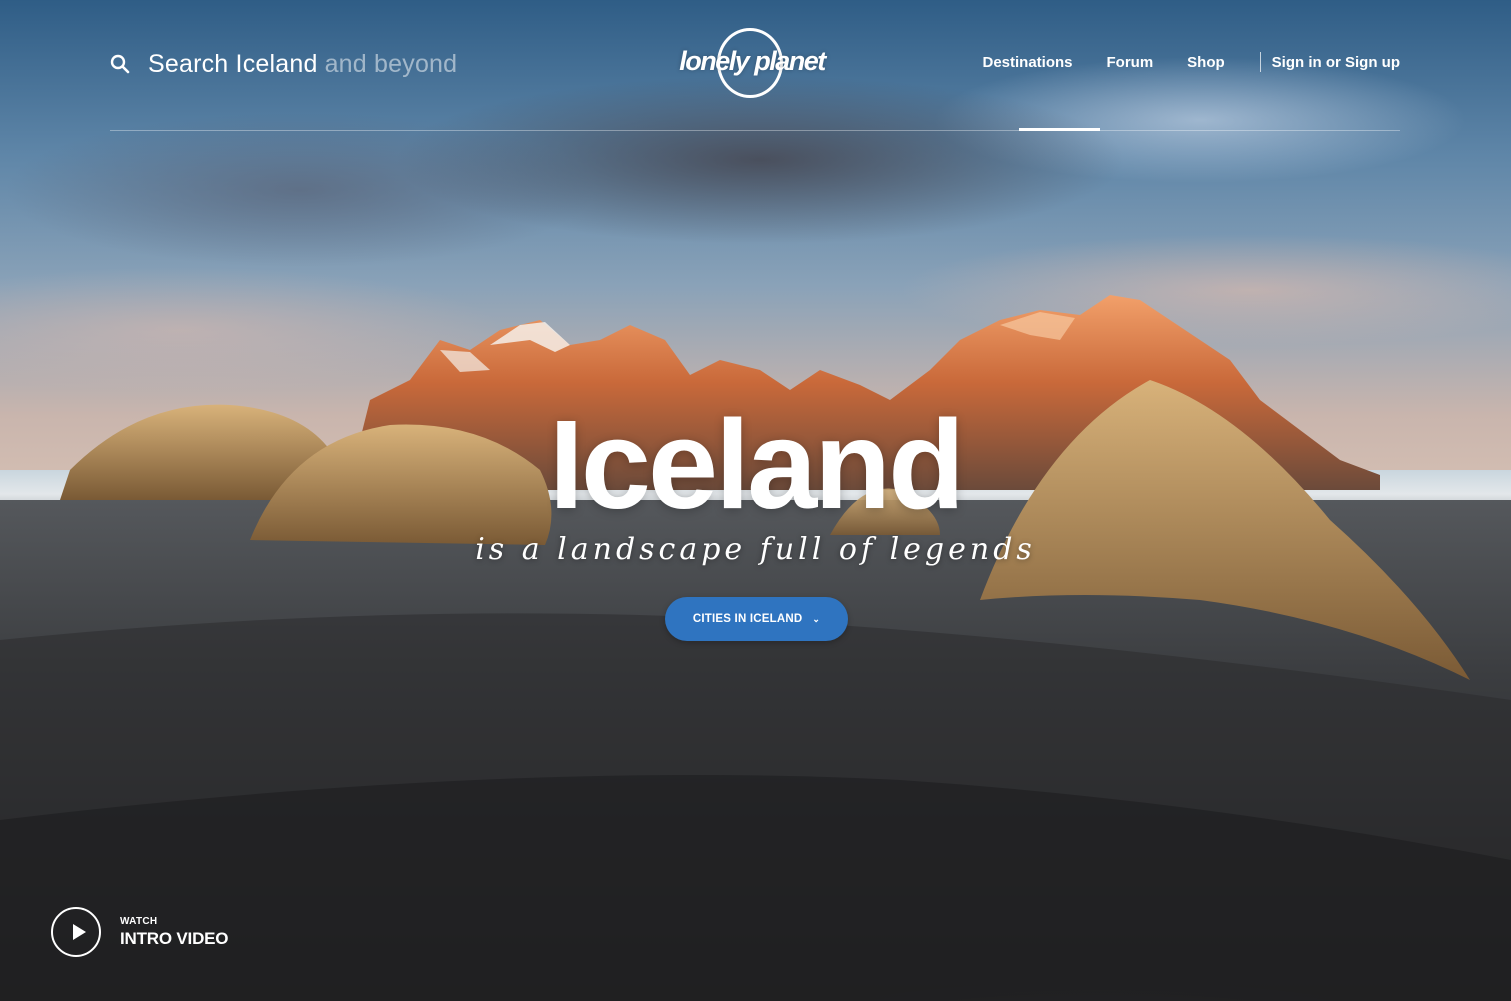  What do you see at coordinates (756, 464) in the screenshot?
I see `hero-title: Iceland` at bounding box center [756, 464].